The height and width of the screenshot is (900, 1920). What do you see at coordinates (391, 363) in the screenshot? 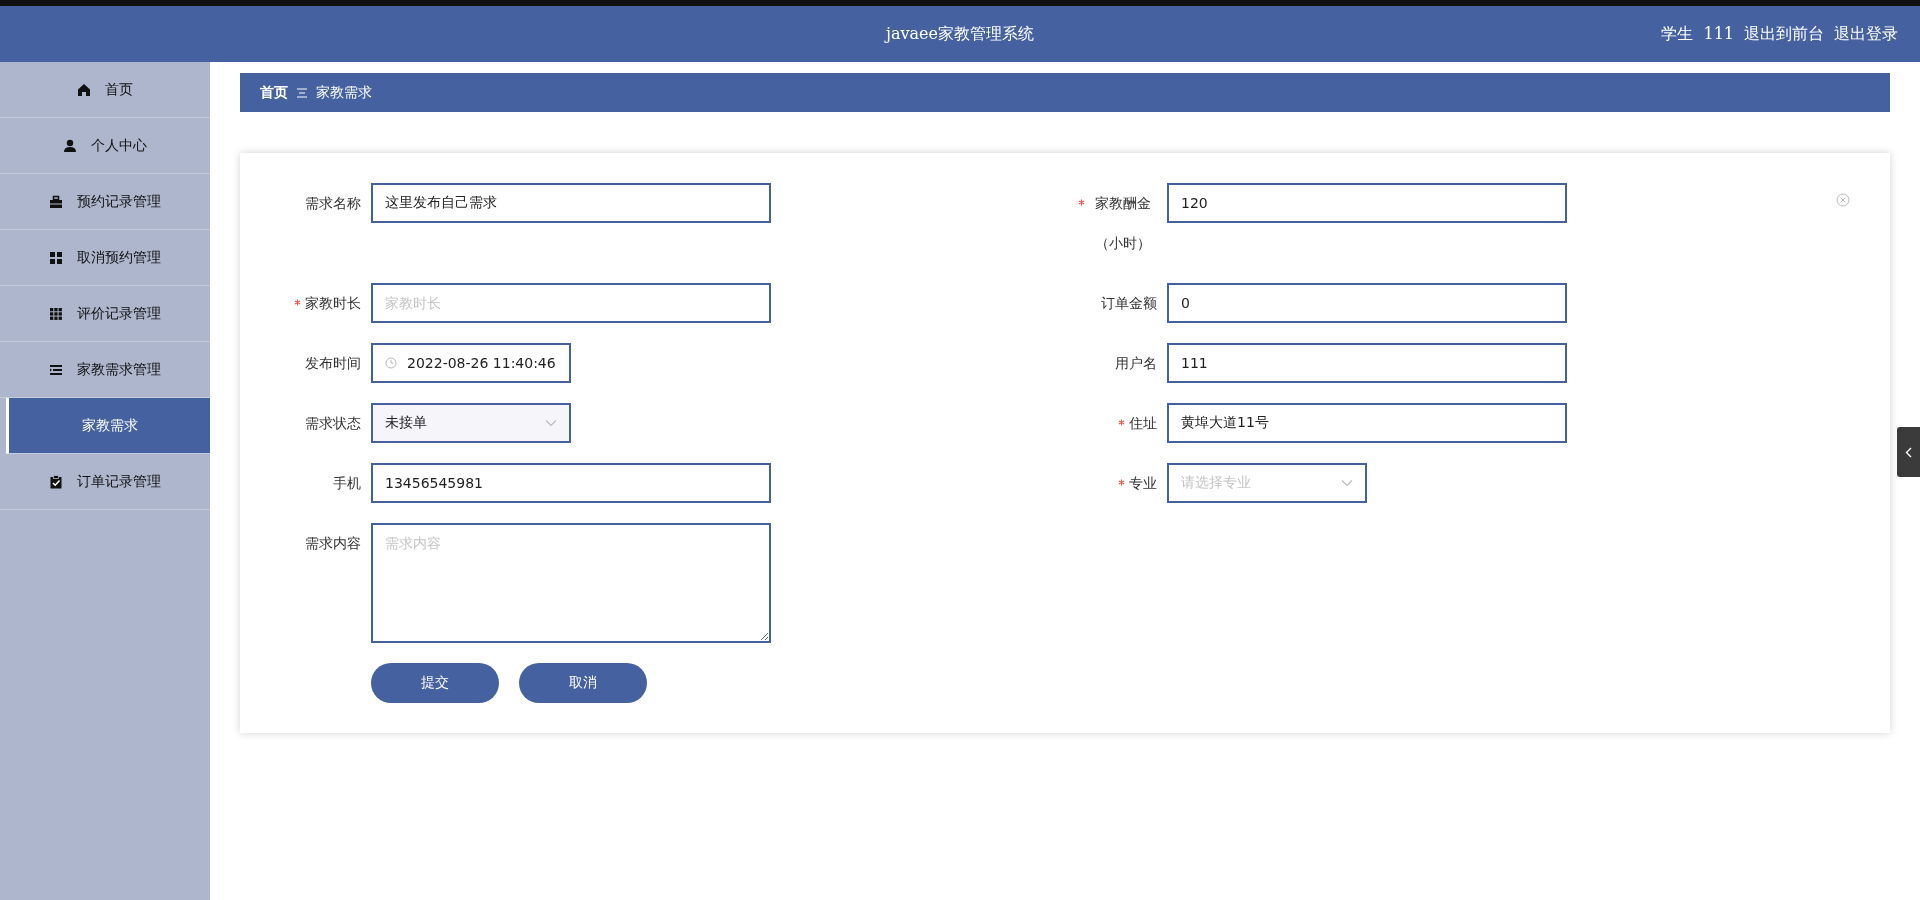
I see `clock-icon` at bounding box center [391, 363].